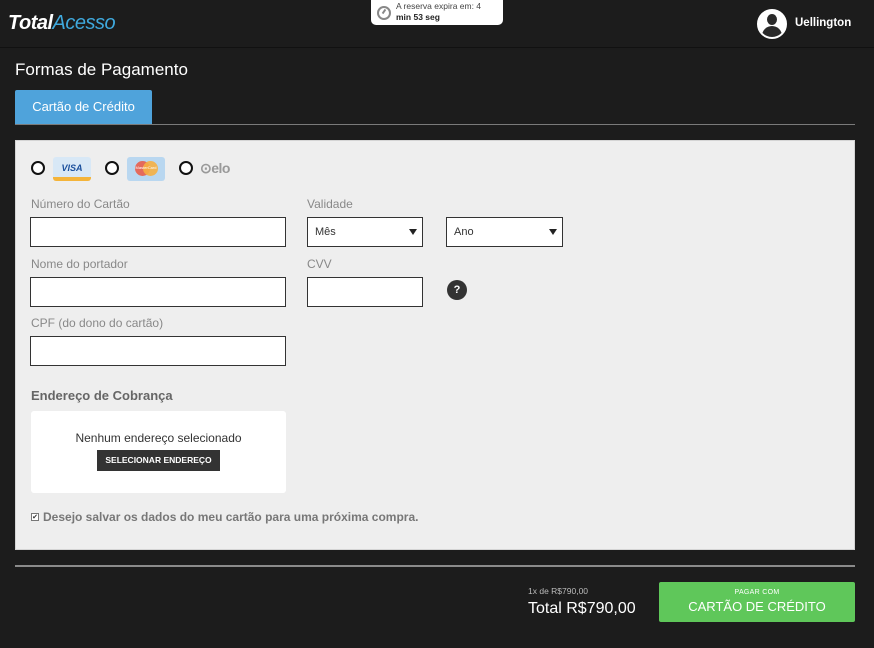 Image resolution: width=874 pixels, height=648 pixels. I want to click on visa-logo-icon: VISA, so click(72, 169).